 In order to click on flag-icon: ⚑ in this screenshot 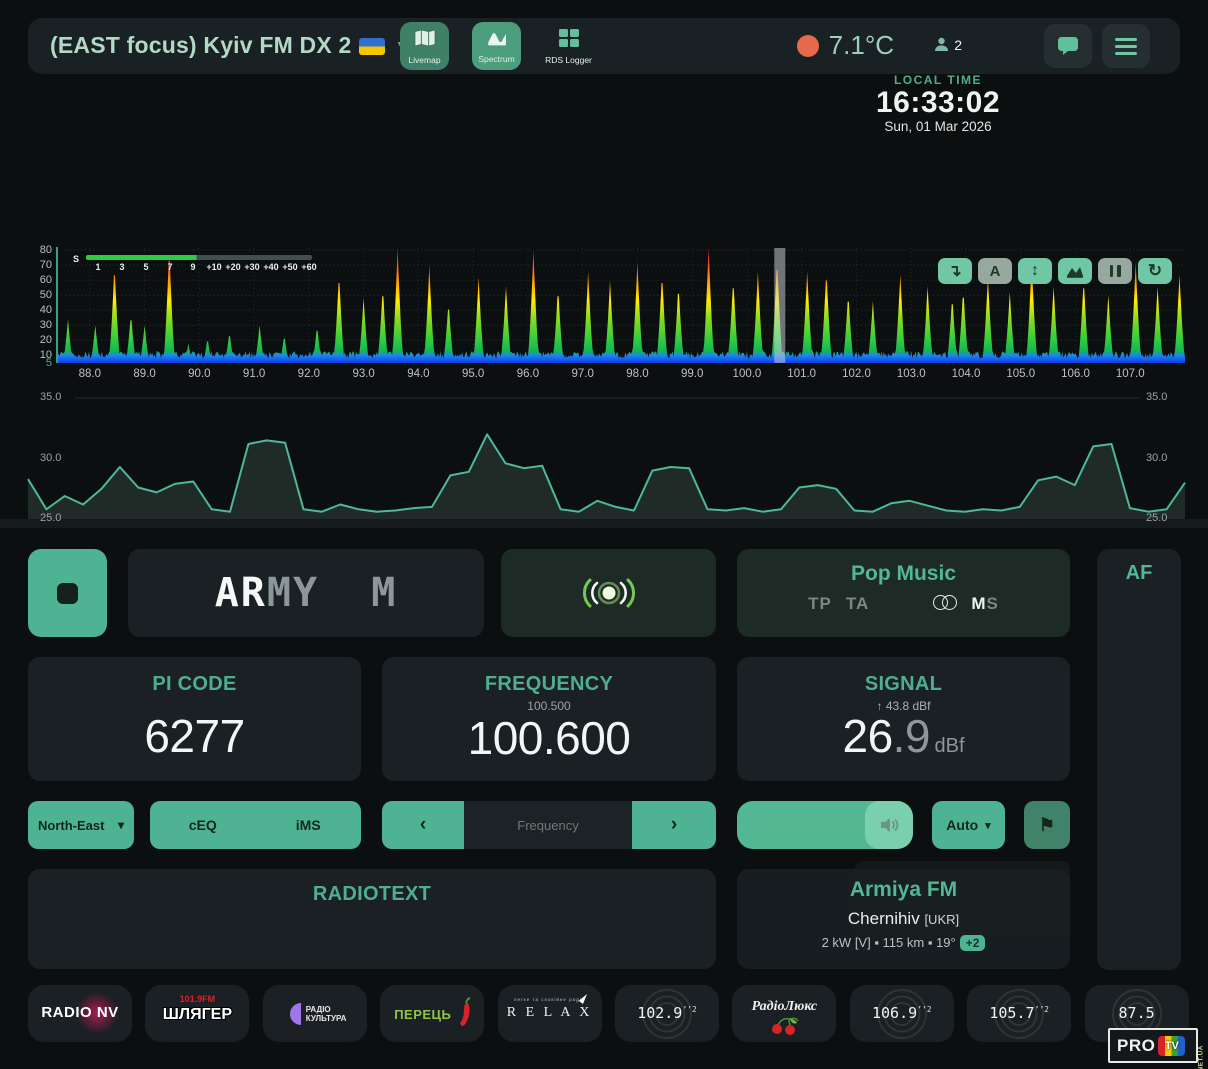, I will do `click(1047, 824)`.